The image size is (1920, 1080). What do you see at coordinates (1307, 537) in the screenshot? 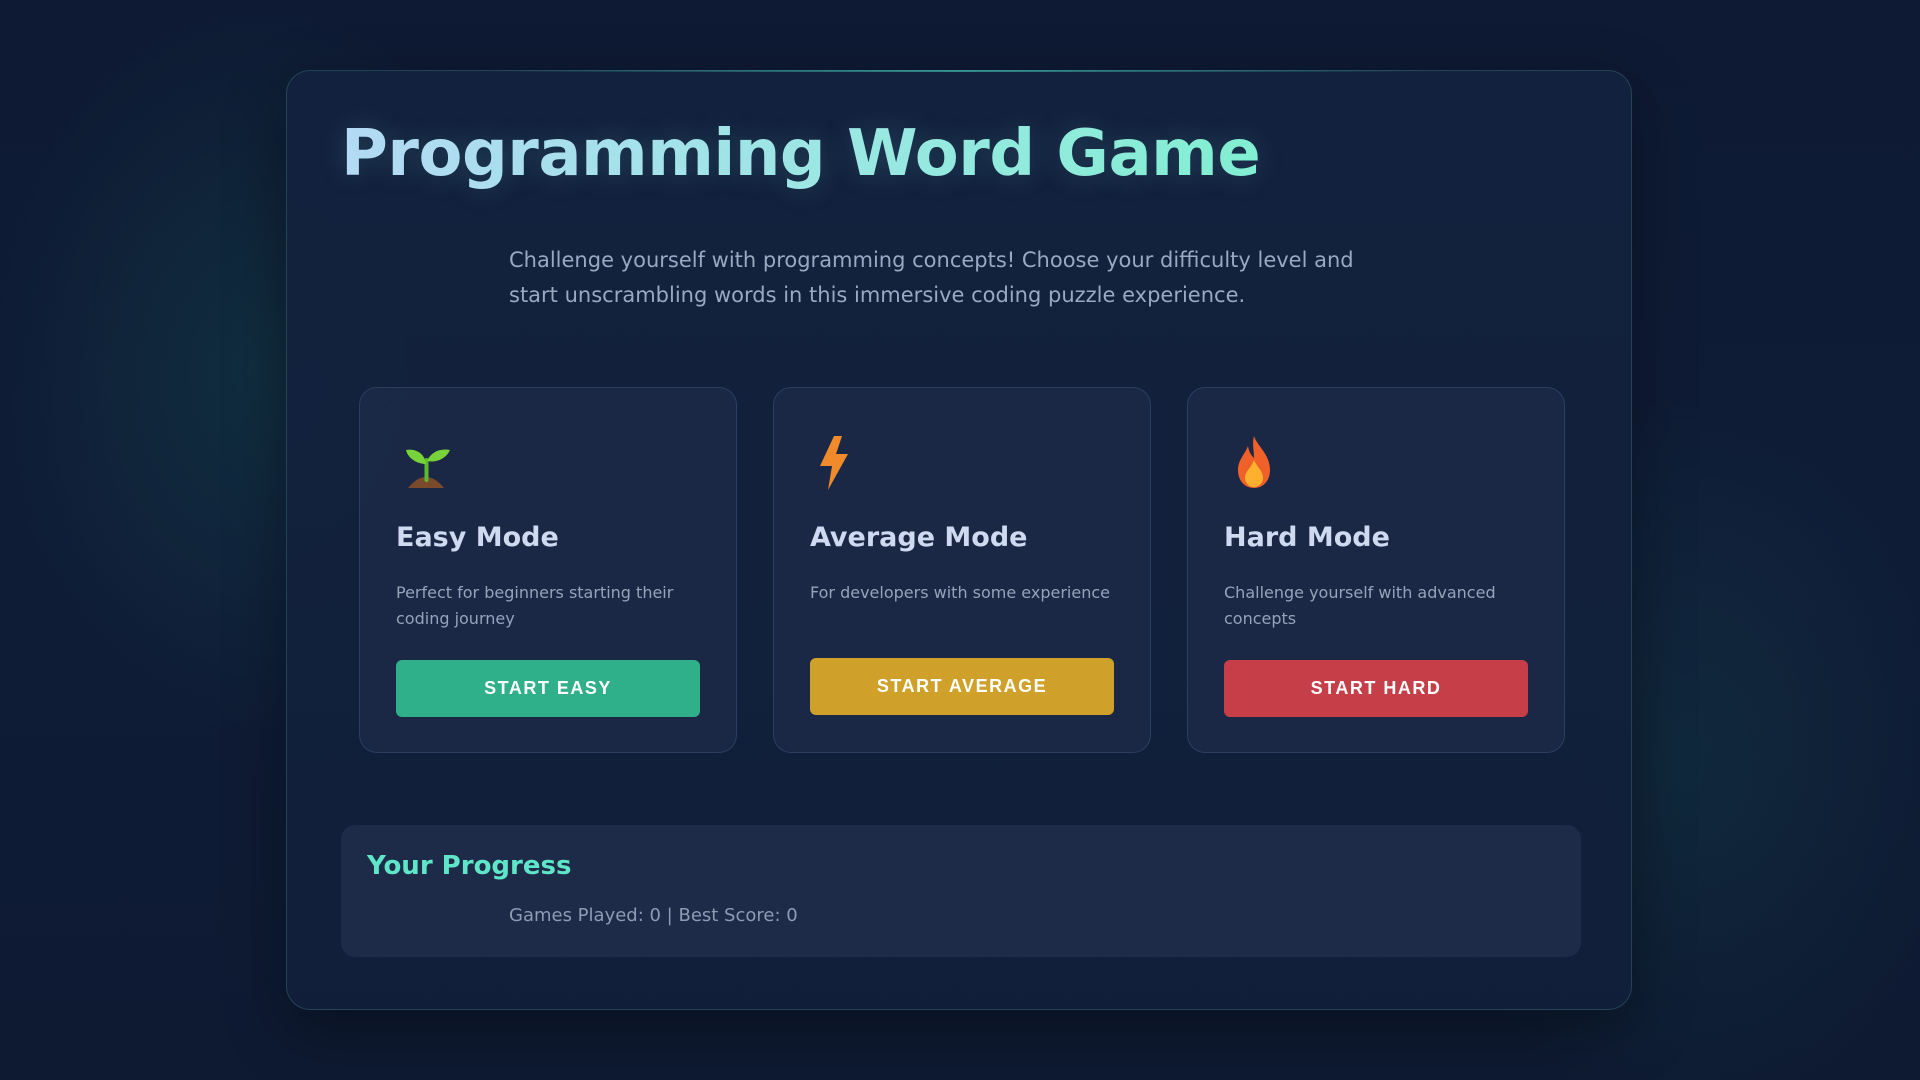
I see `hard-mode-title: Hard Mode` at bounding box center [1307, 537].